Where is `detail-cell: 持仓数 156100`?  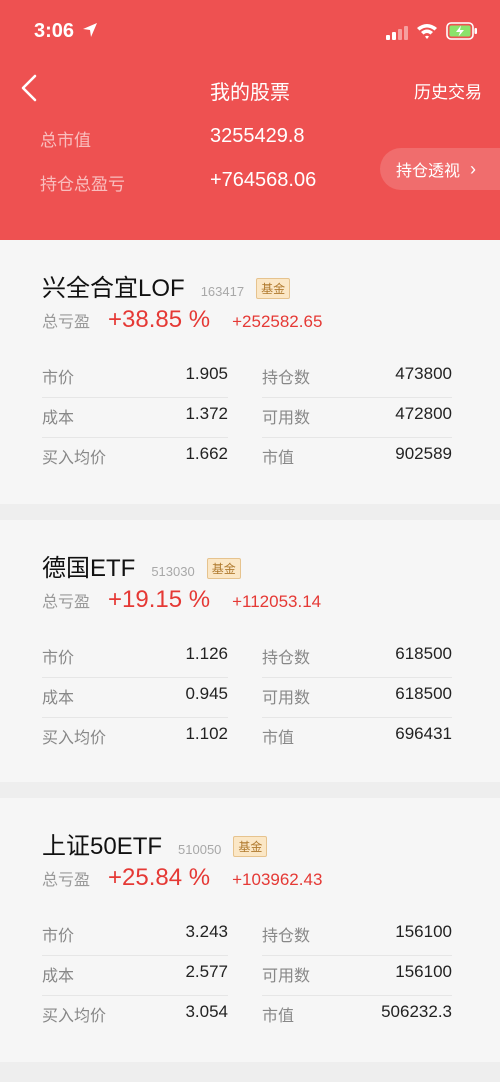
detail-cell: 持仓数 156100 is located at coordinates (357, 936).